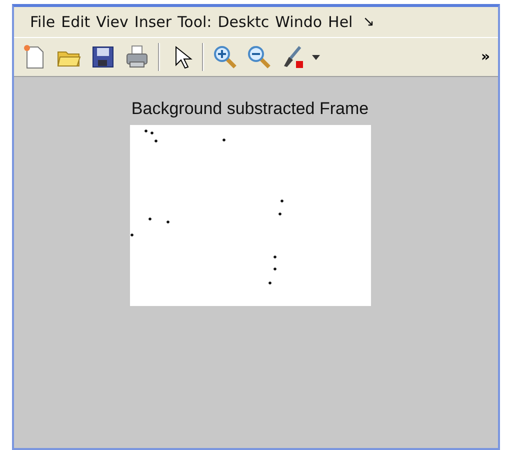 This screenshot has width=511, height=450. Describe the element at coordinates (244, 22) in the screenshot. I see `menu-item: Desktc` at that location.